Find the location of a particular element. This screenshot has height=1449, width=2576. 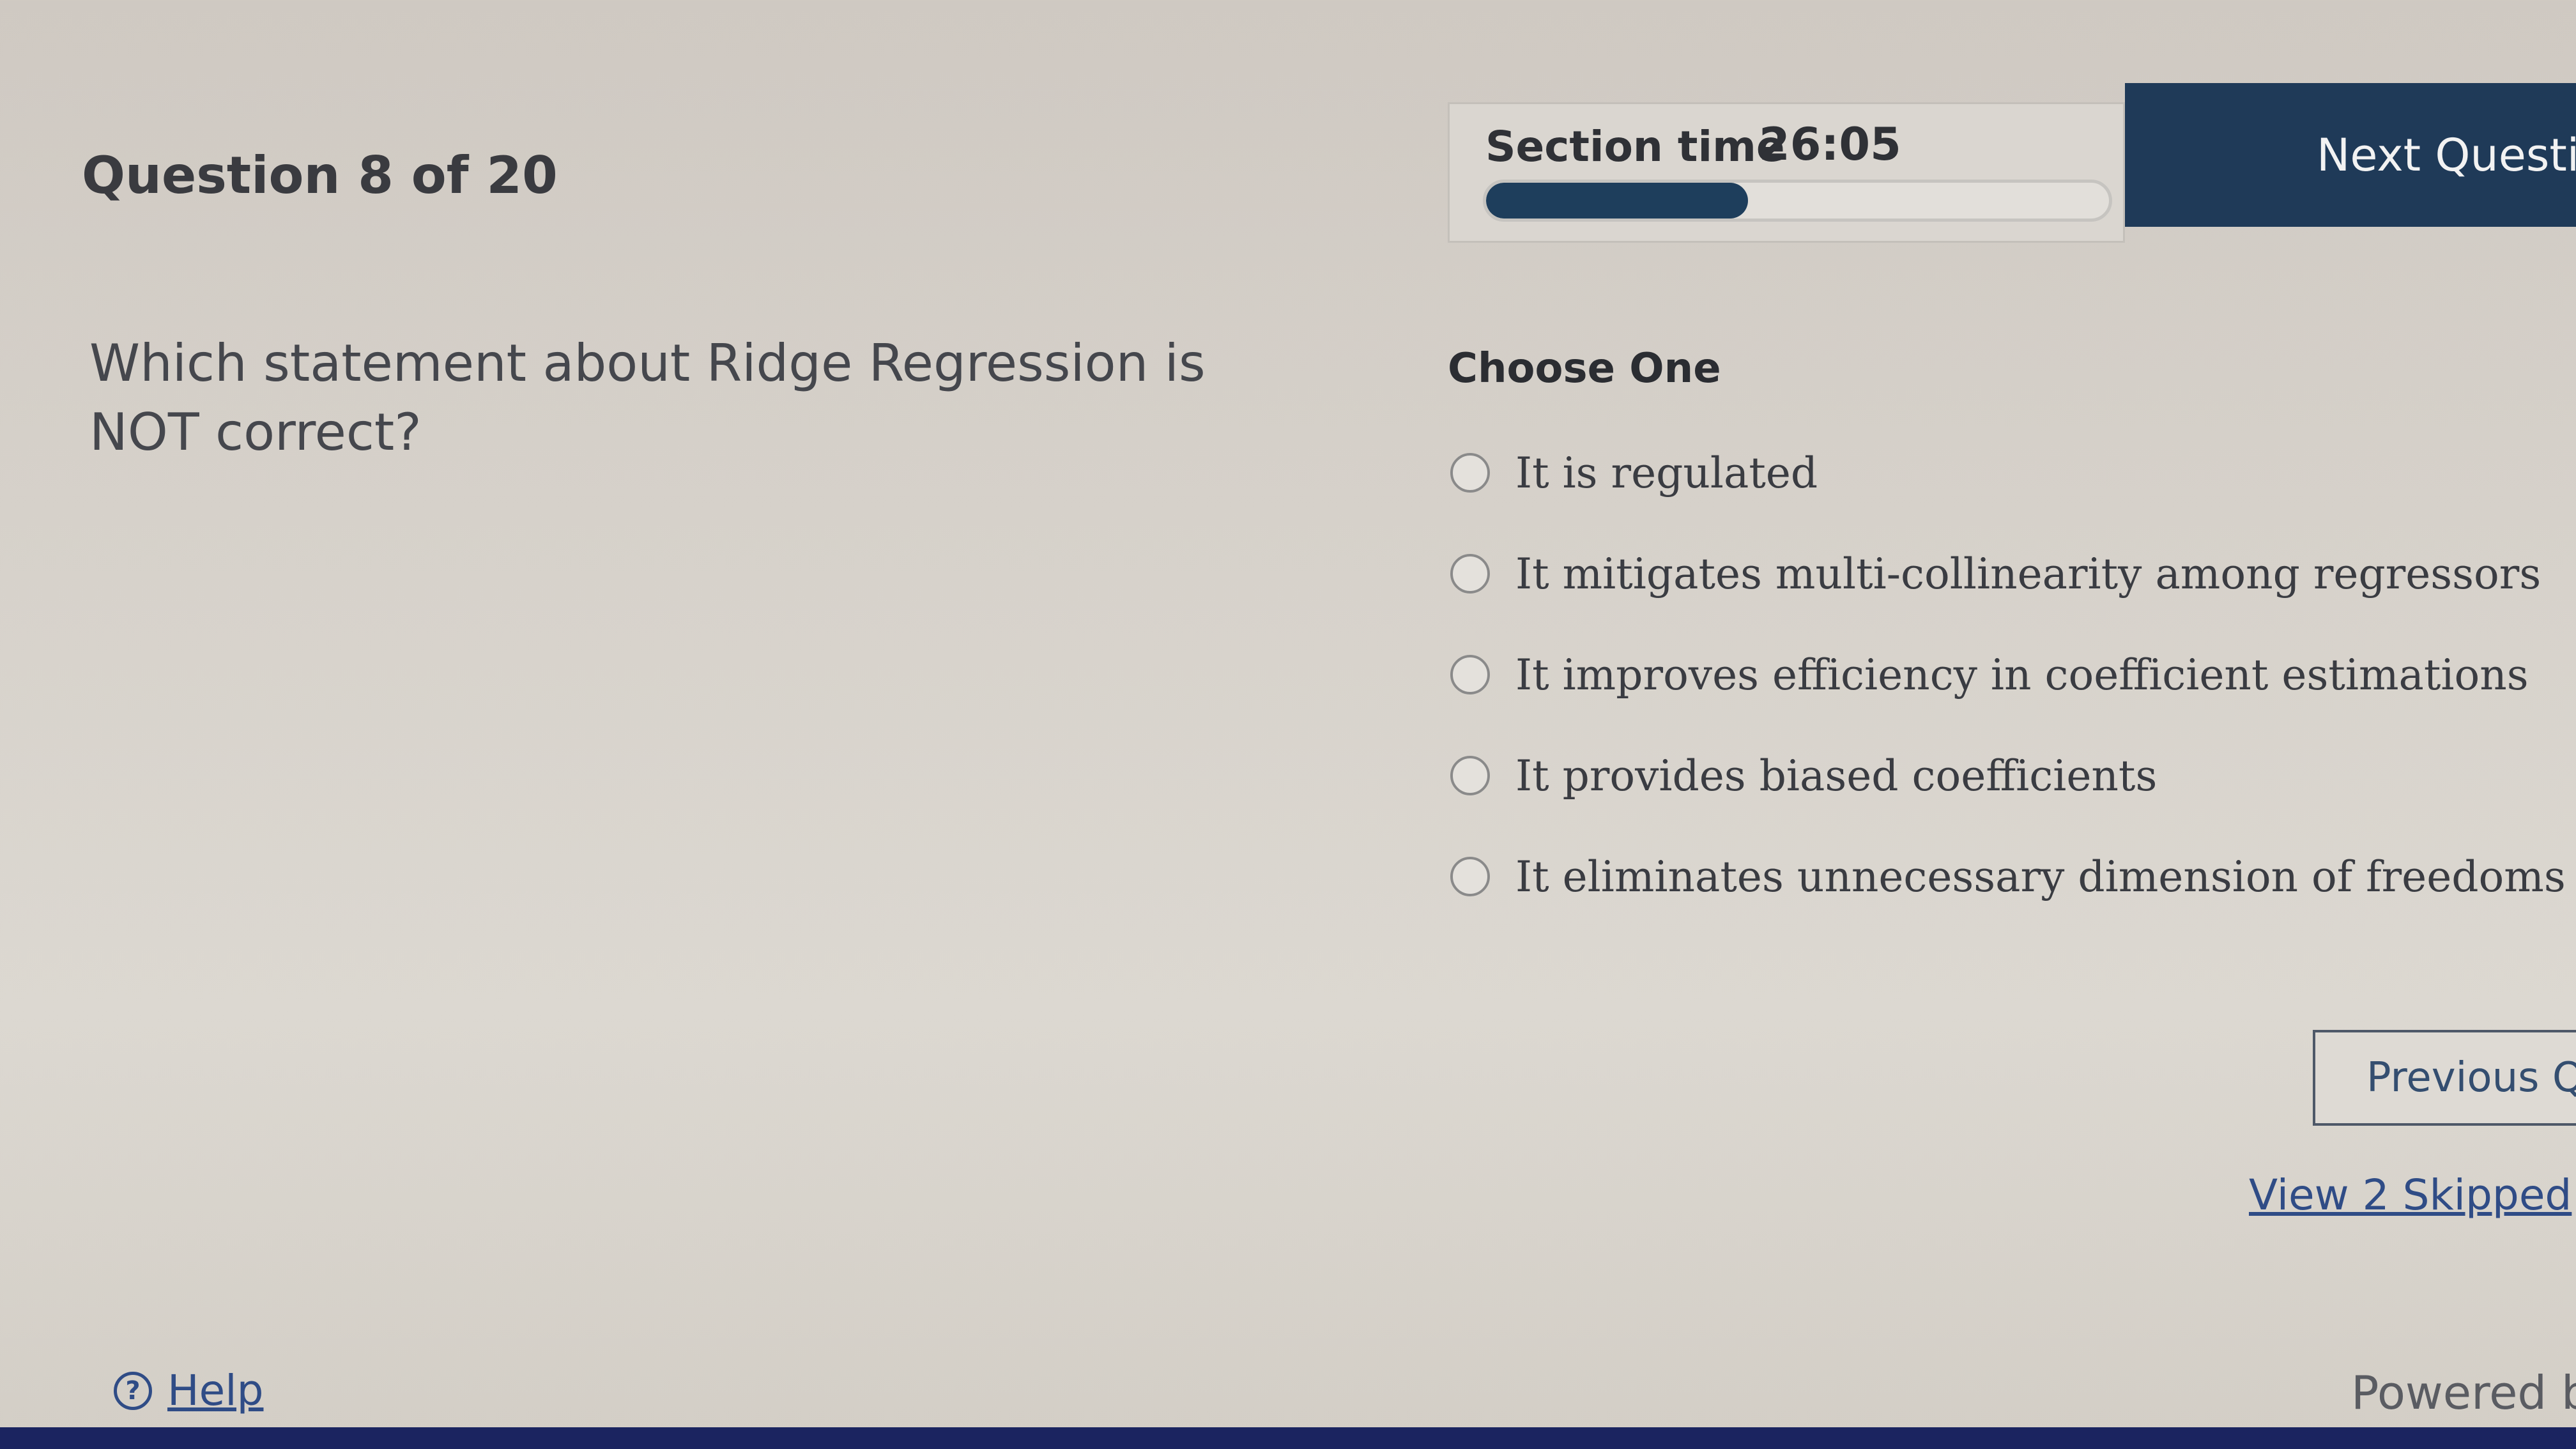

previous-question-button: Previous Q is located at coordinates (2444, 1078).